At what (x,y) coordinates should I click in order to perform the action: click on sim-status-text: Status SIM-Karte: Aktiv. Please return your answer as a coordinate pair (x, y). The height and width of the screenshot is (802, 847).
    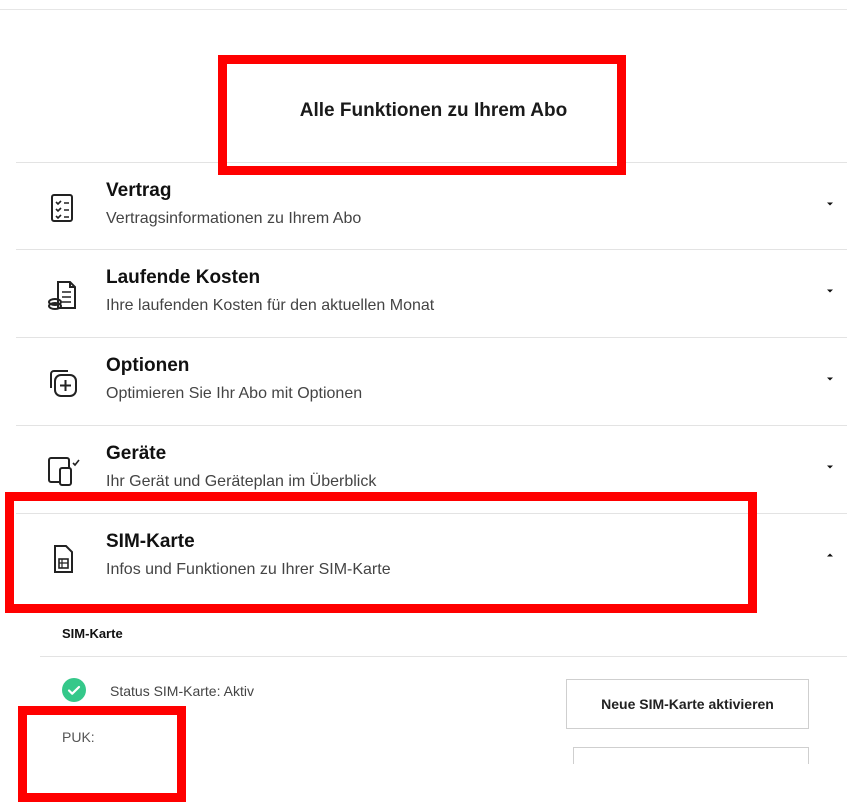
    Looking at the image, I should click on (182, 691).